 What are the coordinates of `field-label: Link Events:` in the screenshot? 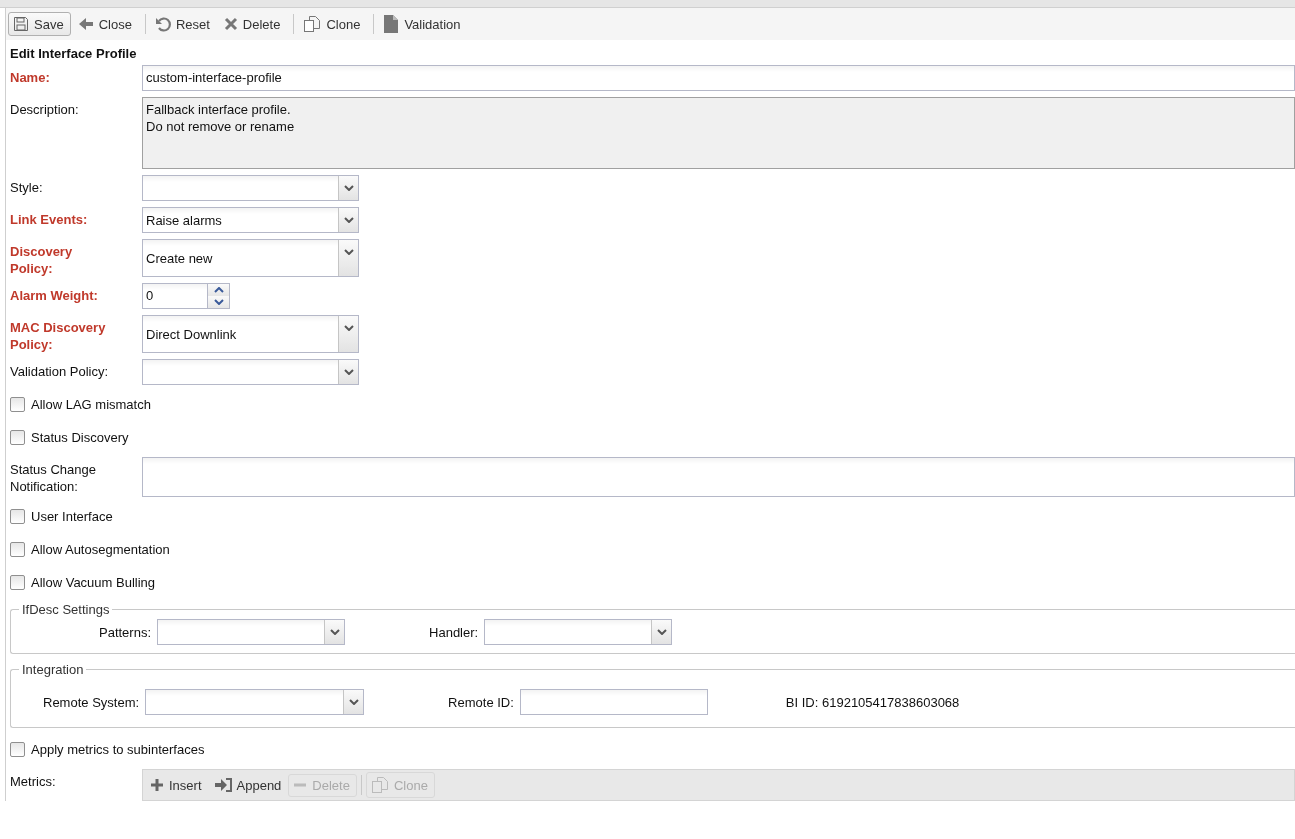 It's located at (49, 220).